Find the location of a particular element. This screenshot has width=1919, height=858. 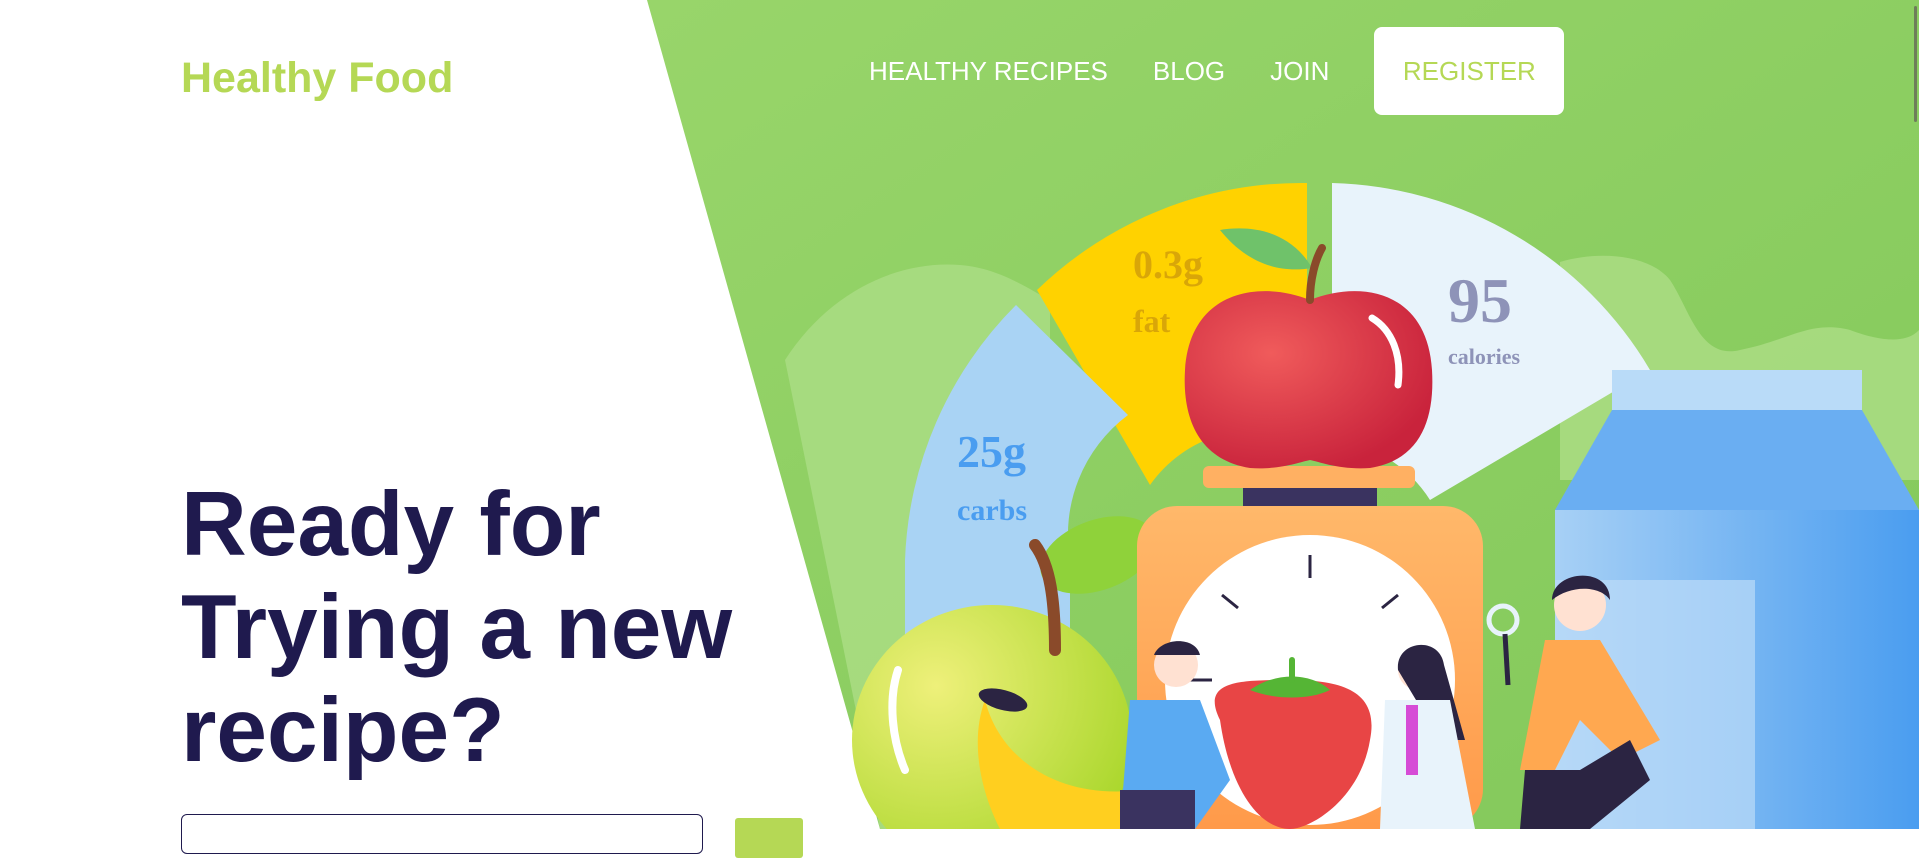

hero-headline: Ready for Trying a new recipe? is located at coordinates (491, 627).